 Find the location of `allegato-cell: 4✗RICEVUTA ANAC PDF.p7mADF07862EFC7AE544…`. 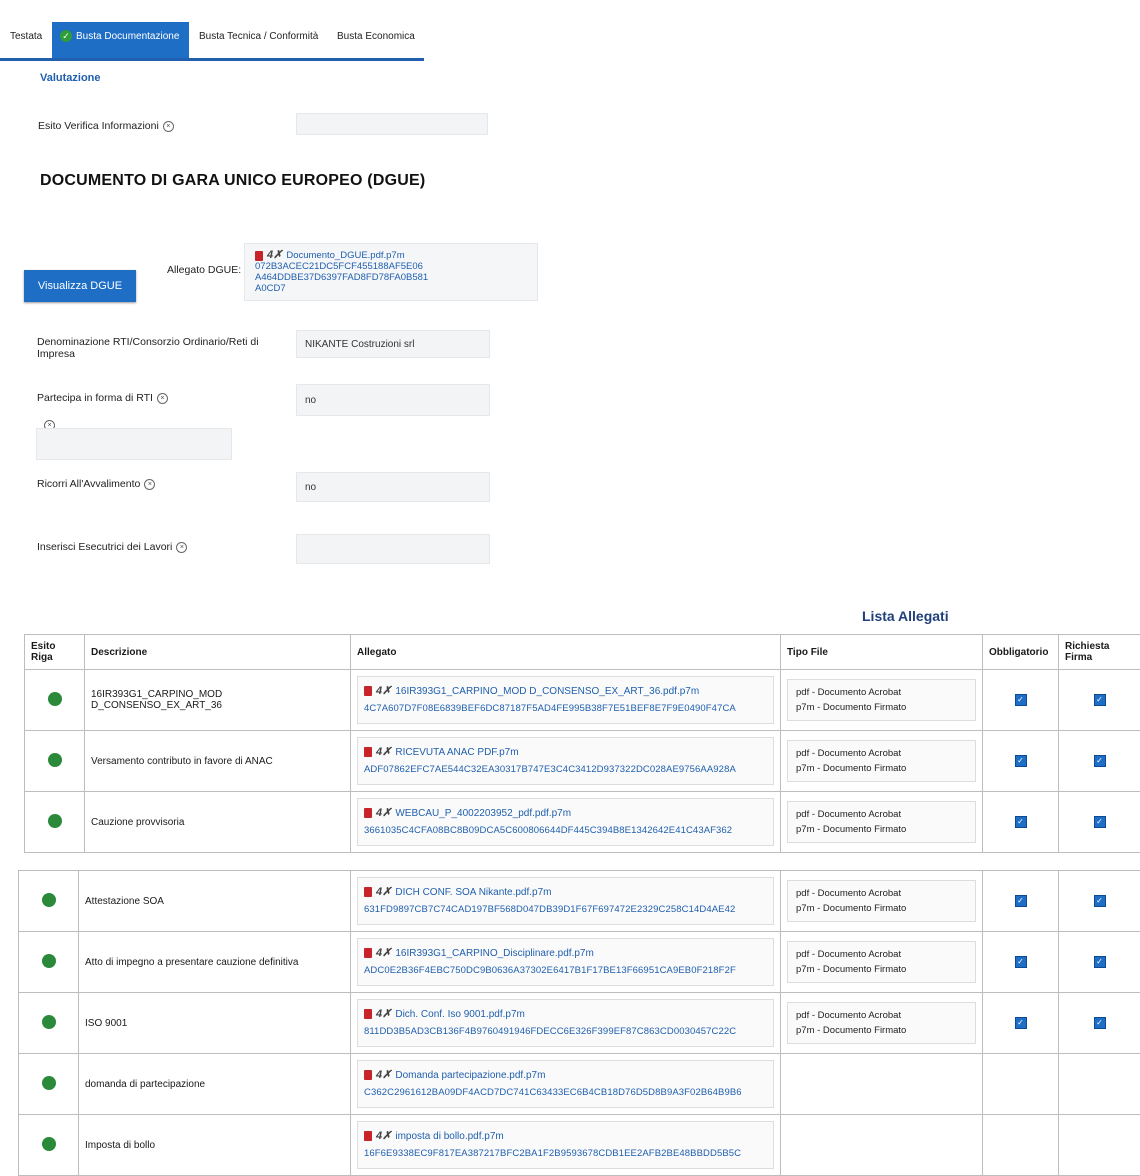

allegato-cell: 4✗RICEVUTA ANAC PDF.p7mADF07862EFC7AE544… is located at coordinates (566, 761).